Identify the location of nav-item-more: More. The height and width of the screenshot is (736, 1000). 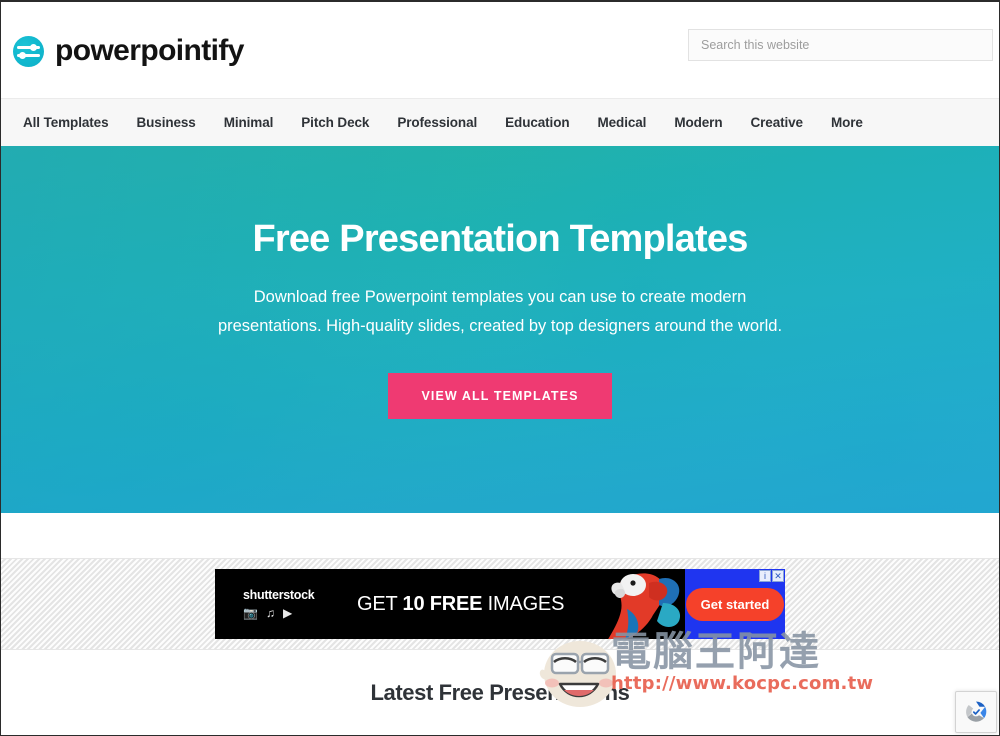
(847, 122).